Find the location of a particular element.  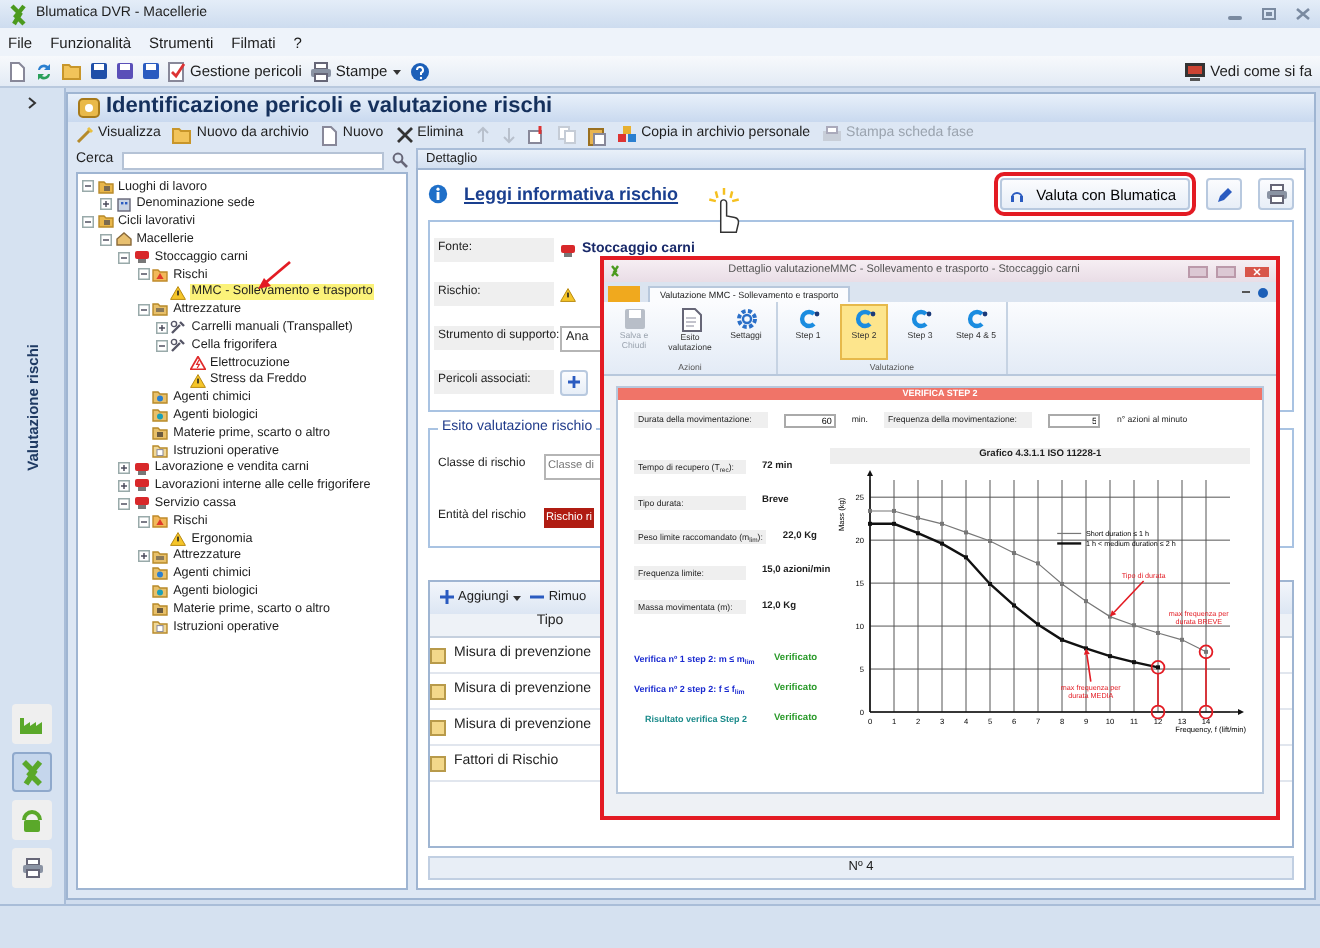

delete-icon is located at coordinates (404, 135).